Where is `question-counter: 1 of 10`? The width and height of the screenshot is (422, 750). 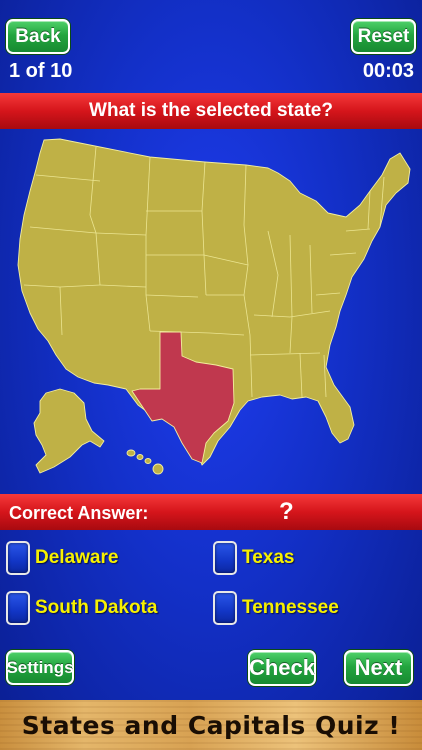
question-counter: 1 of 10 is located at coordinates (41, 71).